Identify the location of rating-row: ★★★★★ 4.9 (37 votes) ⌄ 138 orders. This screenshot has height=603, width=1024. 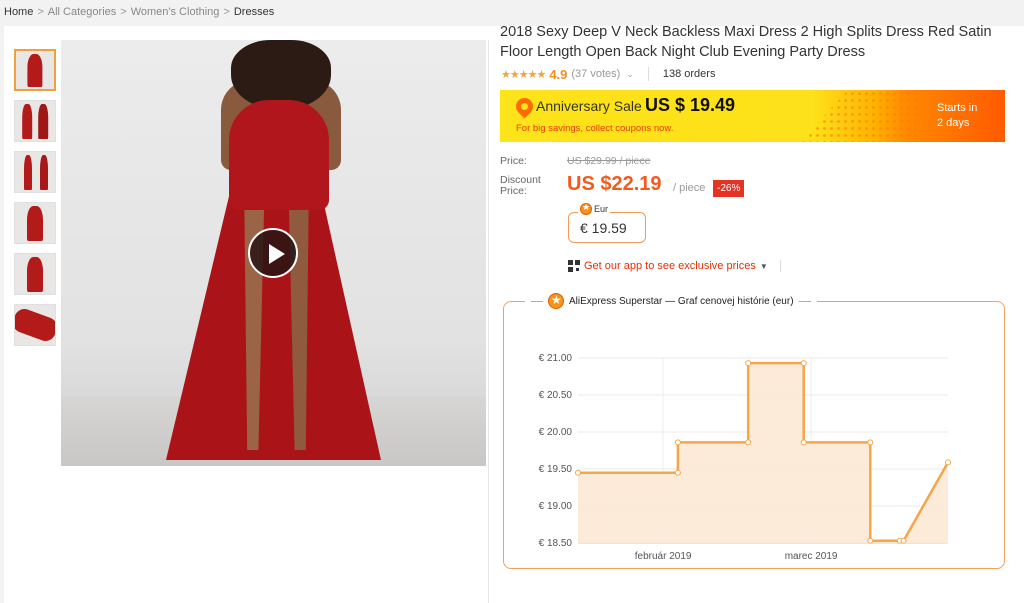
(608, 74).